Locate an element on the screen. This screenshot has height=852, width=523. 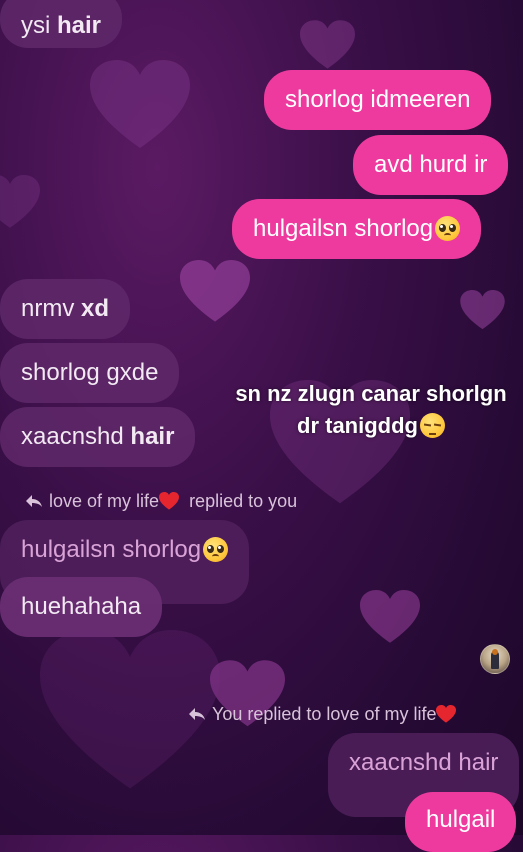
incoming-message: nrmv xd is located at coordinates (65, 309).